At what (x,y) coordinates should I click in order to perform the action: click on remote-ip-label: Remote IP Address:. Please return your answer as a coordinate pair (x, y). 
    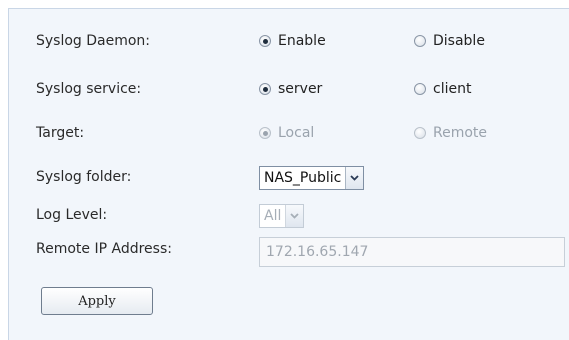
    Looking at the image, I should click on (104, 249).